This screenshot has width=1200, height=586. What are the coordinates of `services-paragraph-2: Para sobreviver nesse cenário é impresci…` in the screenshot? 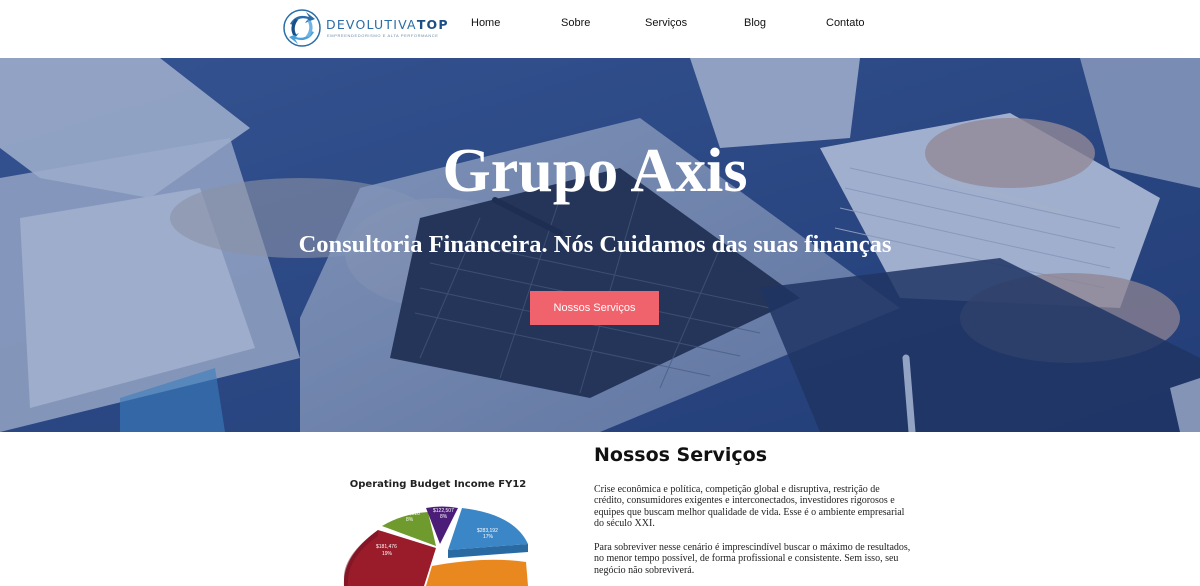 It's located at (752, 559).